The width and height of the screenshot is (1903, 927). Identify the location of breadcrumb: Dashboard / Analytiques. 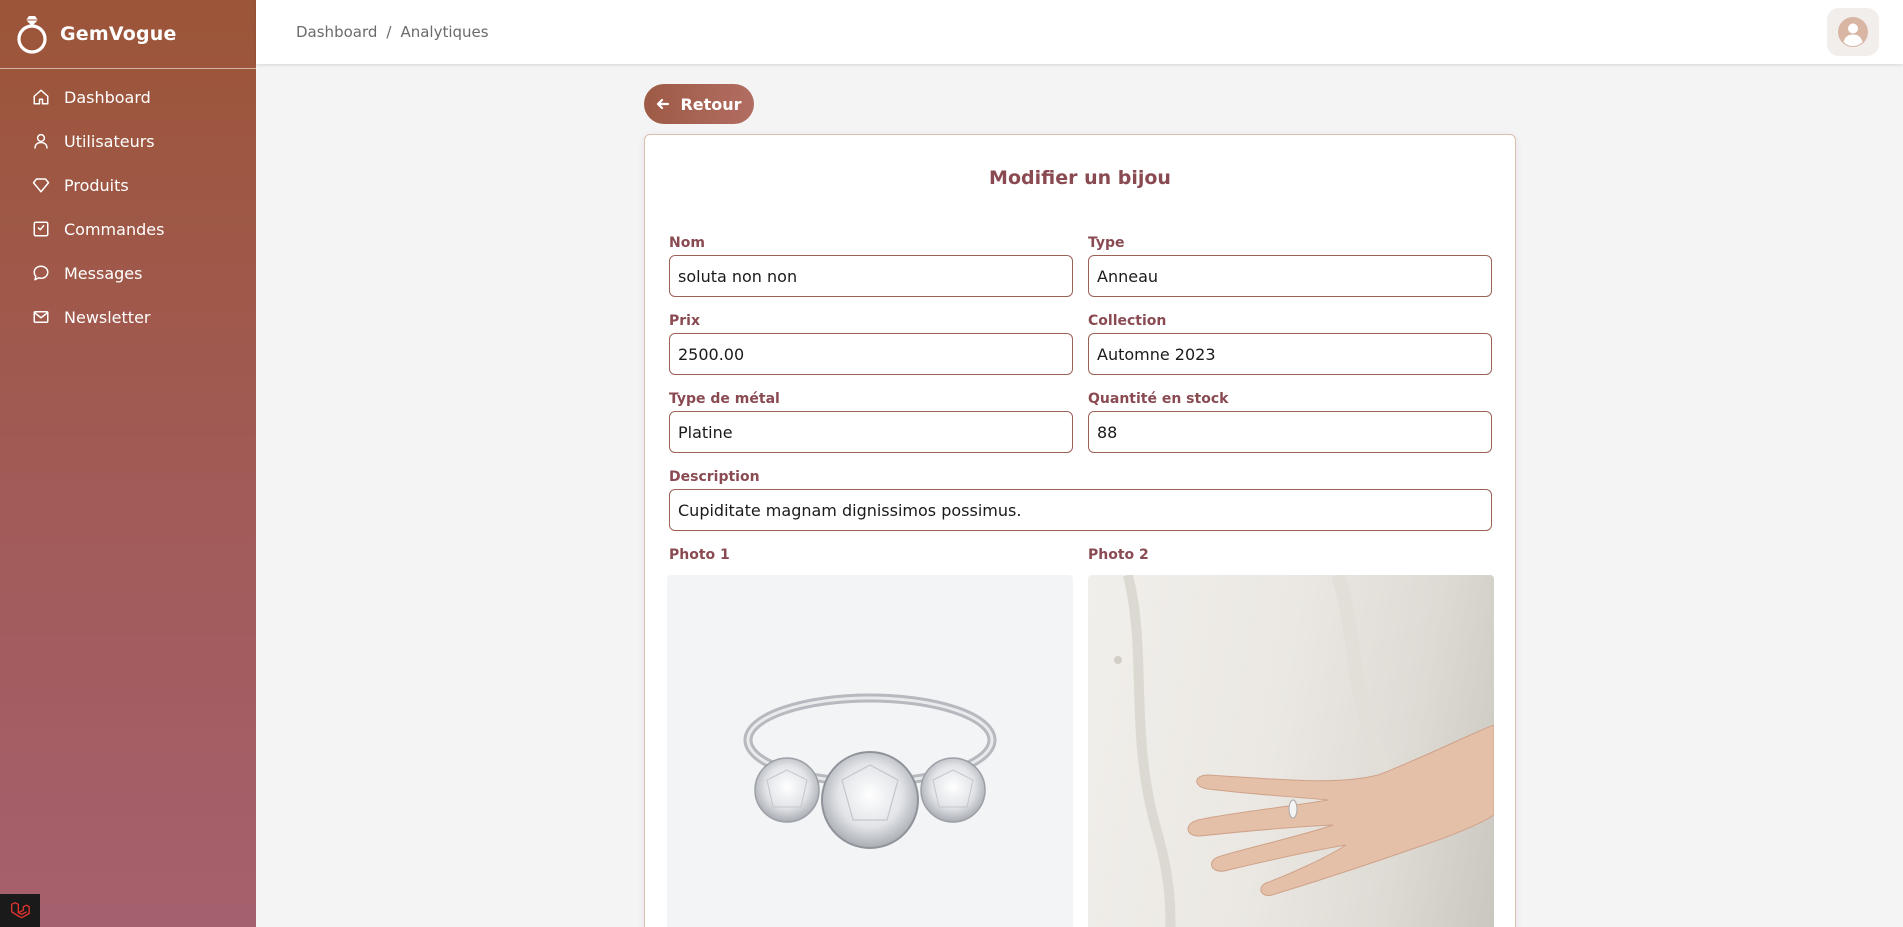
(392, 32).